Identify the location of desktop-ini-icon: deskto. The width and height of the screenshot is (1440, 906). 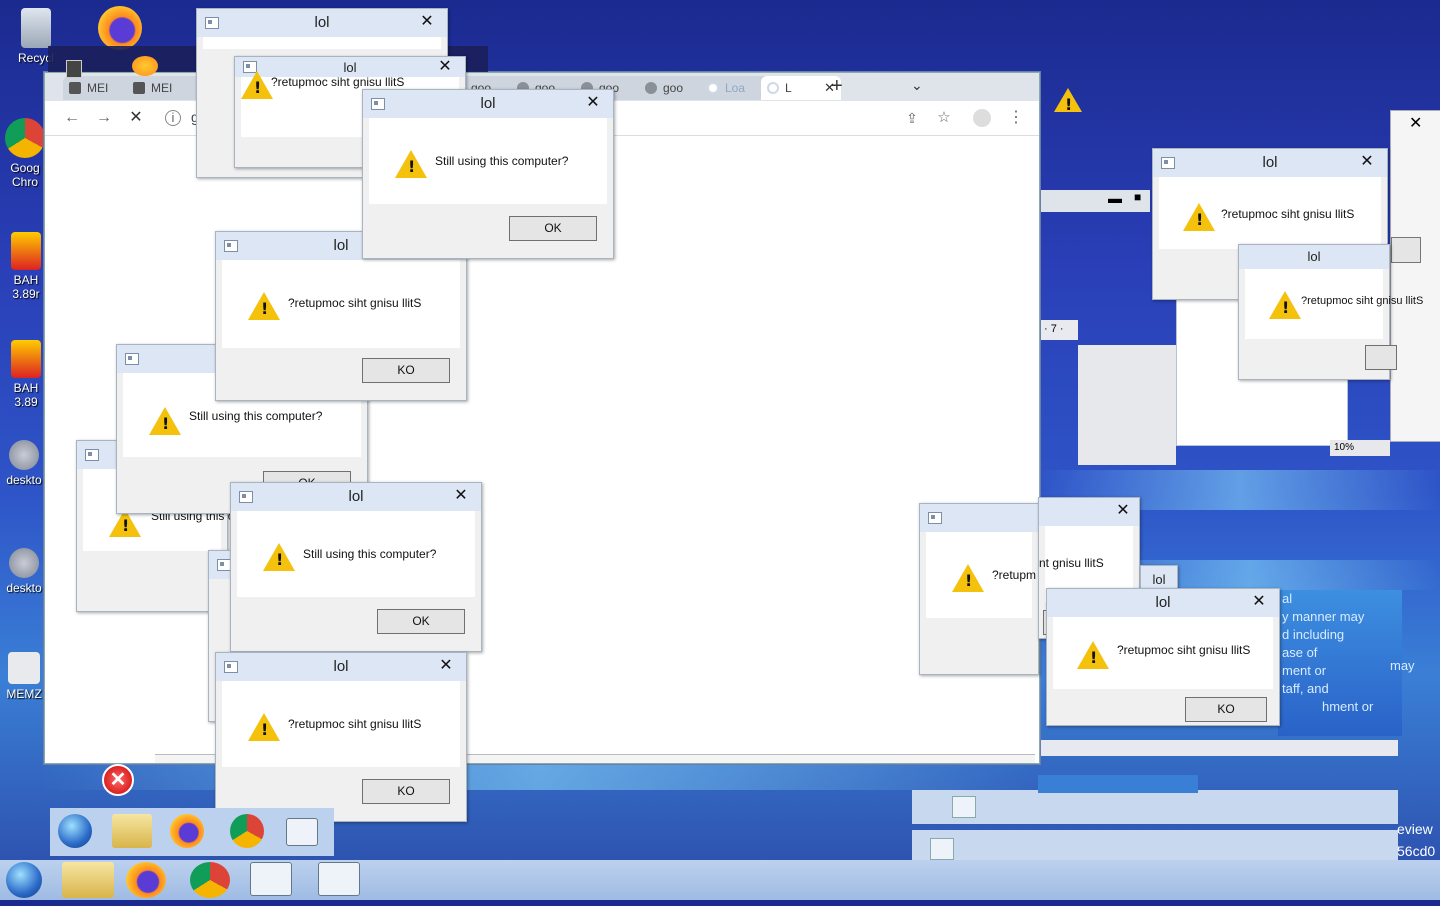
(24, 463).